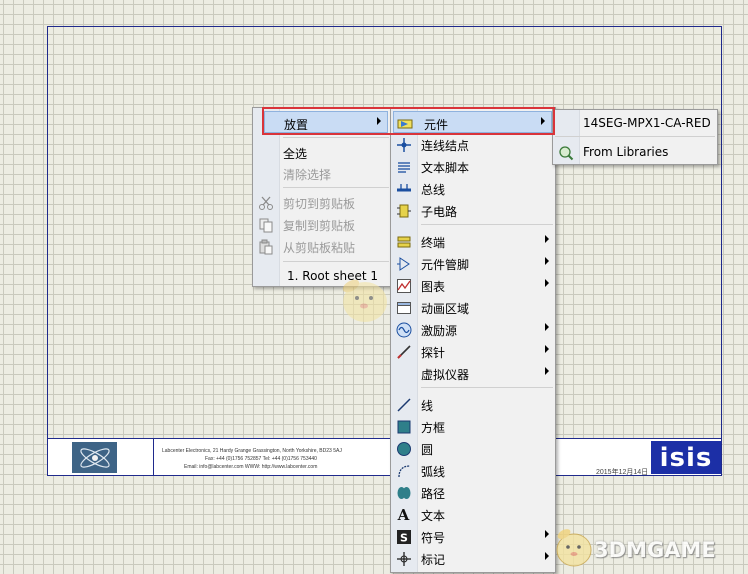  I want to click on menu-item-graph: 图表, so click(473, 285).